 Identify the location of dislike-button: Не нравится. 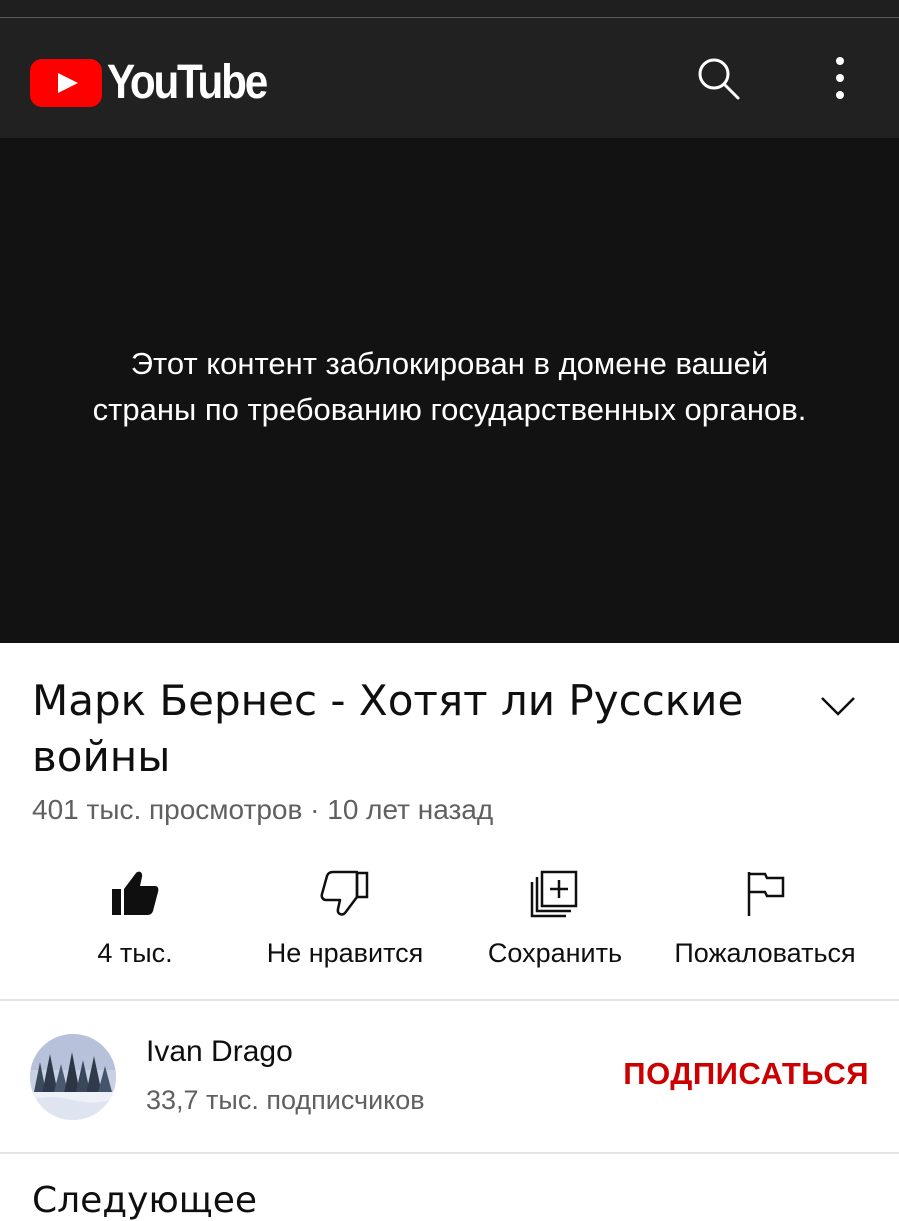
(345, 913).